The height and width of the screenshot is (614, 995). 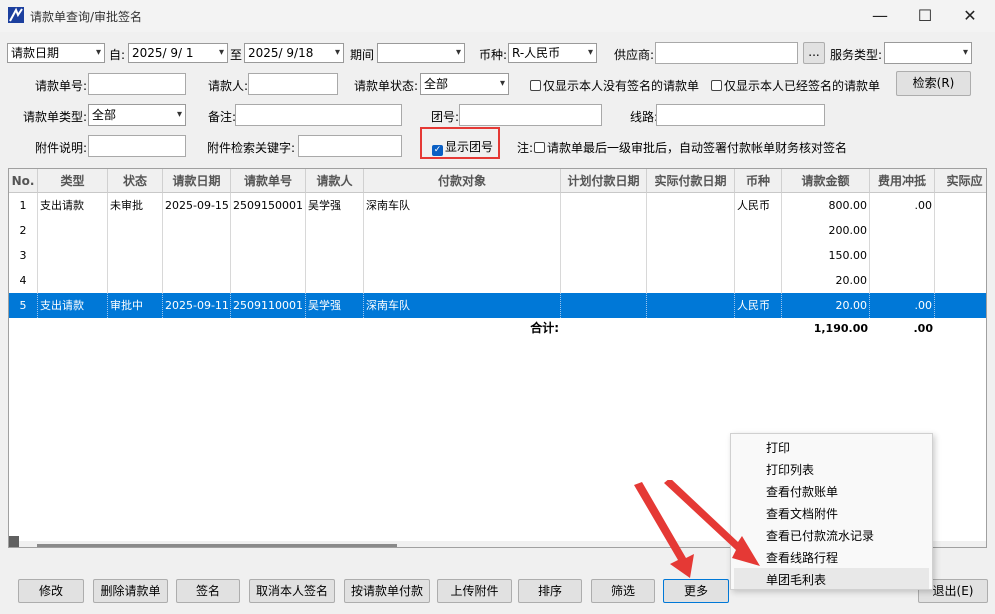 What do you see at coordinates (902, 181) in the screenshot?
I see `col-header-offset: 费用冲抵` at bounding box center [902, 181].